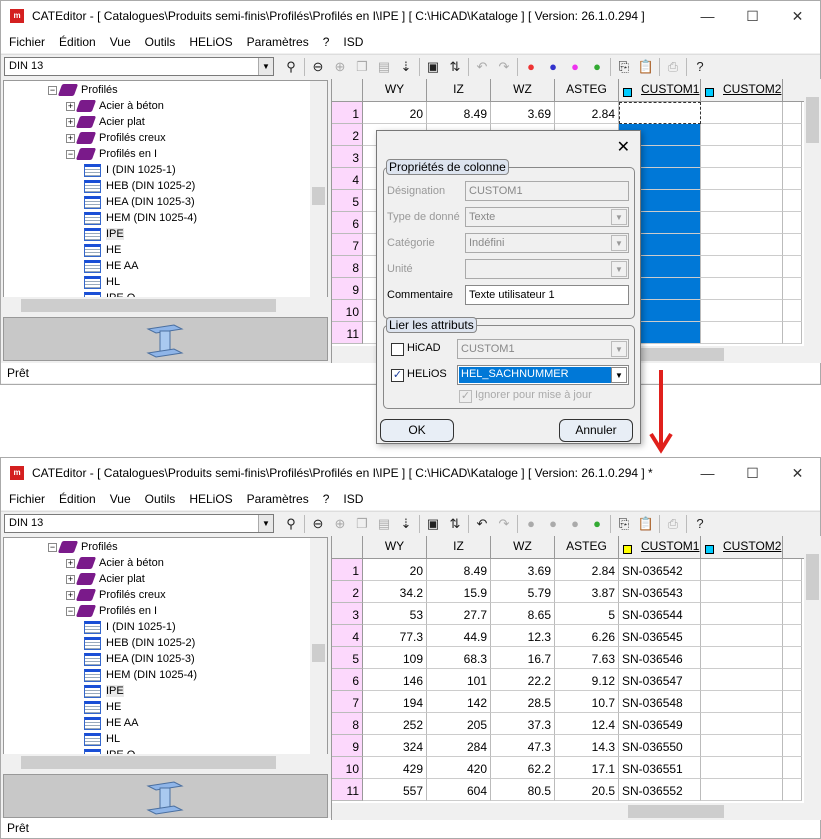 The width and height of the screenshot is (821, 839). Describe the element at coordinates (347, 658) in the screenshot. I see `row-header: 5` at that location.